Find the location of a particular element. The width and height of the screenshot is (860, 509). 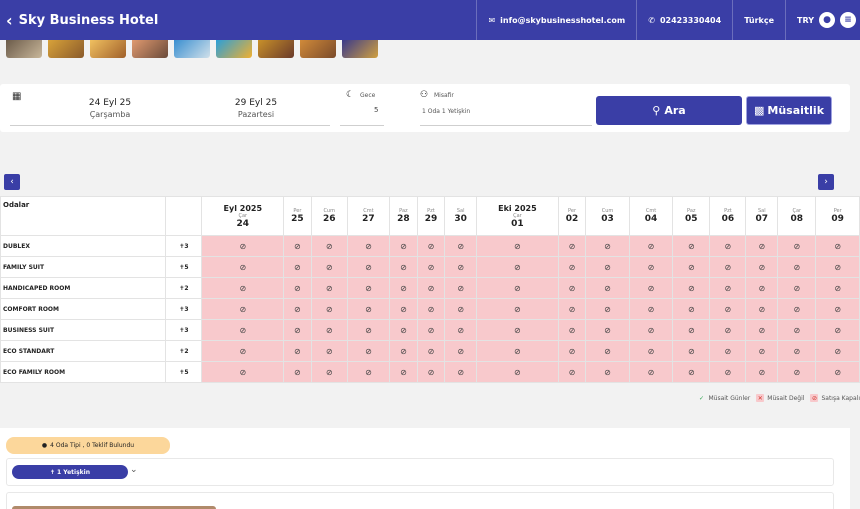

currency-selector: TRY ● ≡ is located at coordinates (822, 20).